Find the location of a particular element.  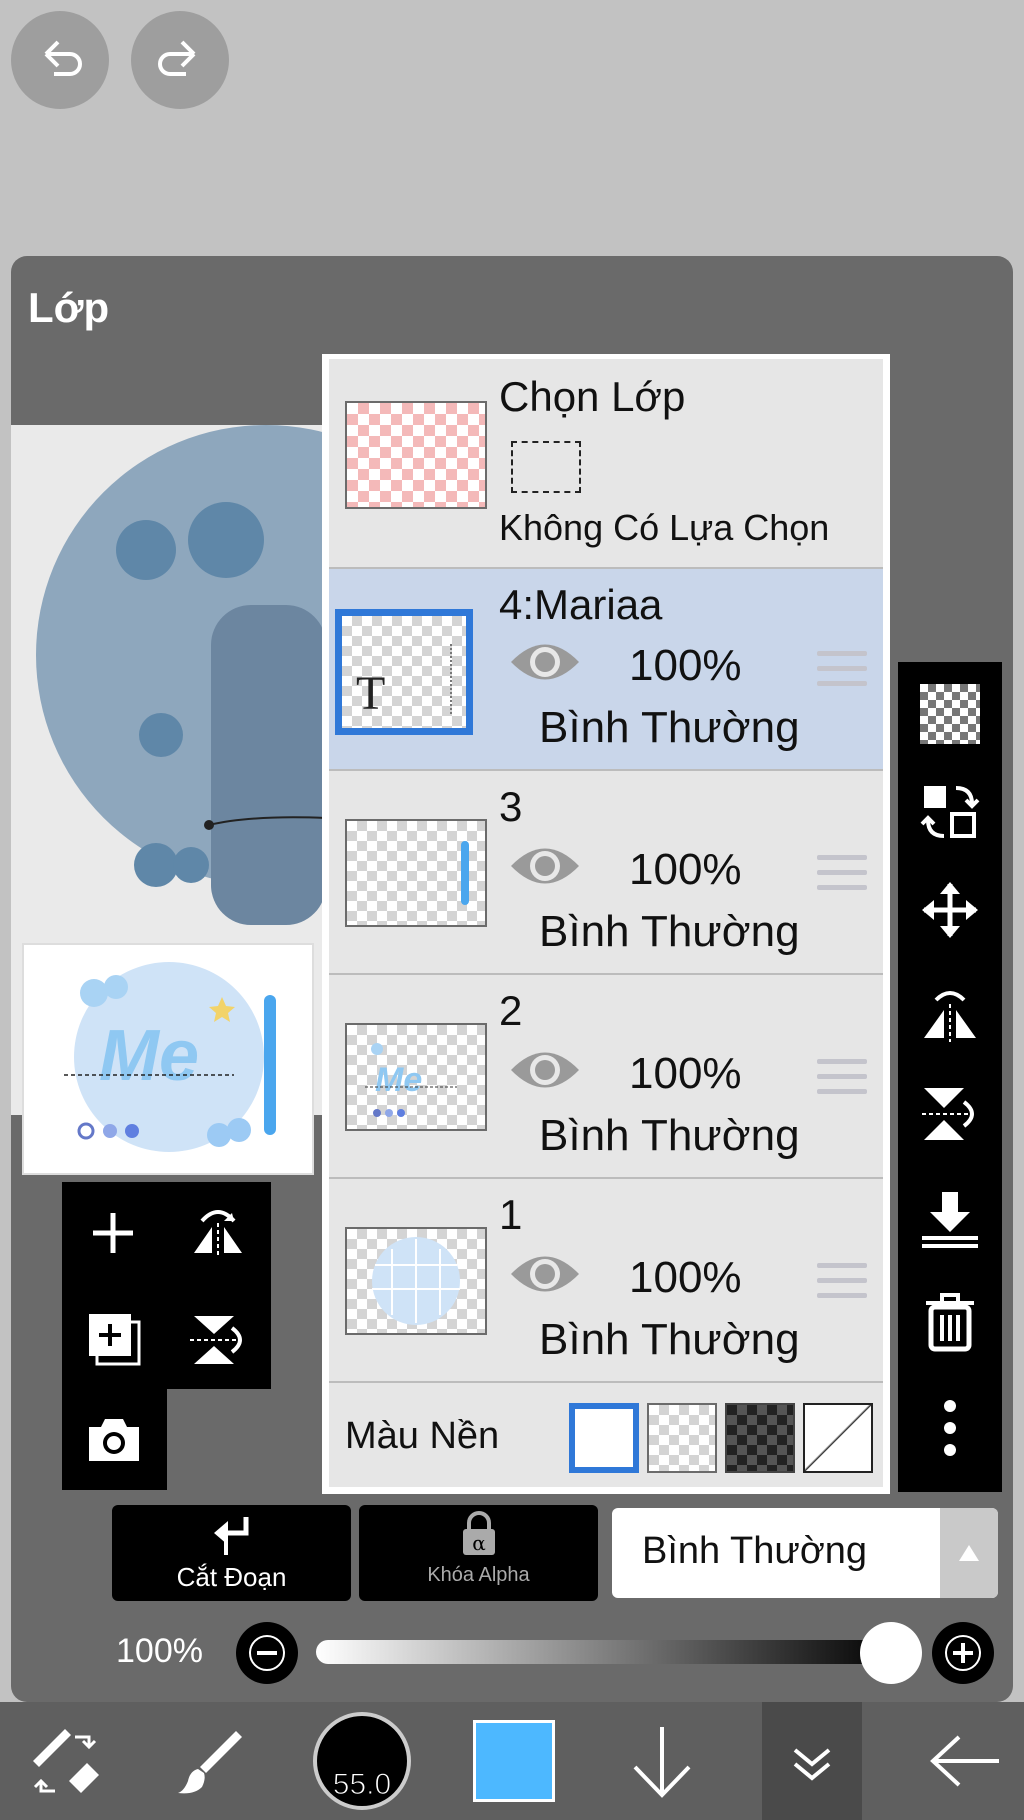

navigator-artwork: Me is located at coordinates (170, 1057).